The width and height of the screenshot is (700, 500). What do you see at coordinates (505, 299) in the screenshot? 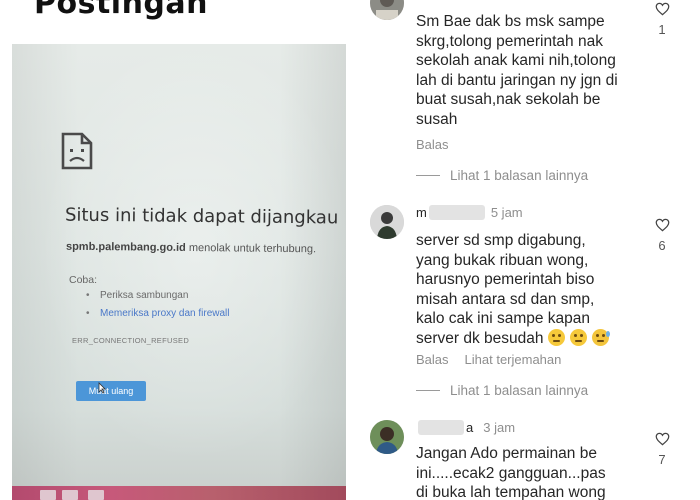
I see `comment-line: misah antara sd dan smp,` at bounding box center [505, 299].